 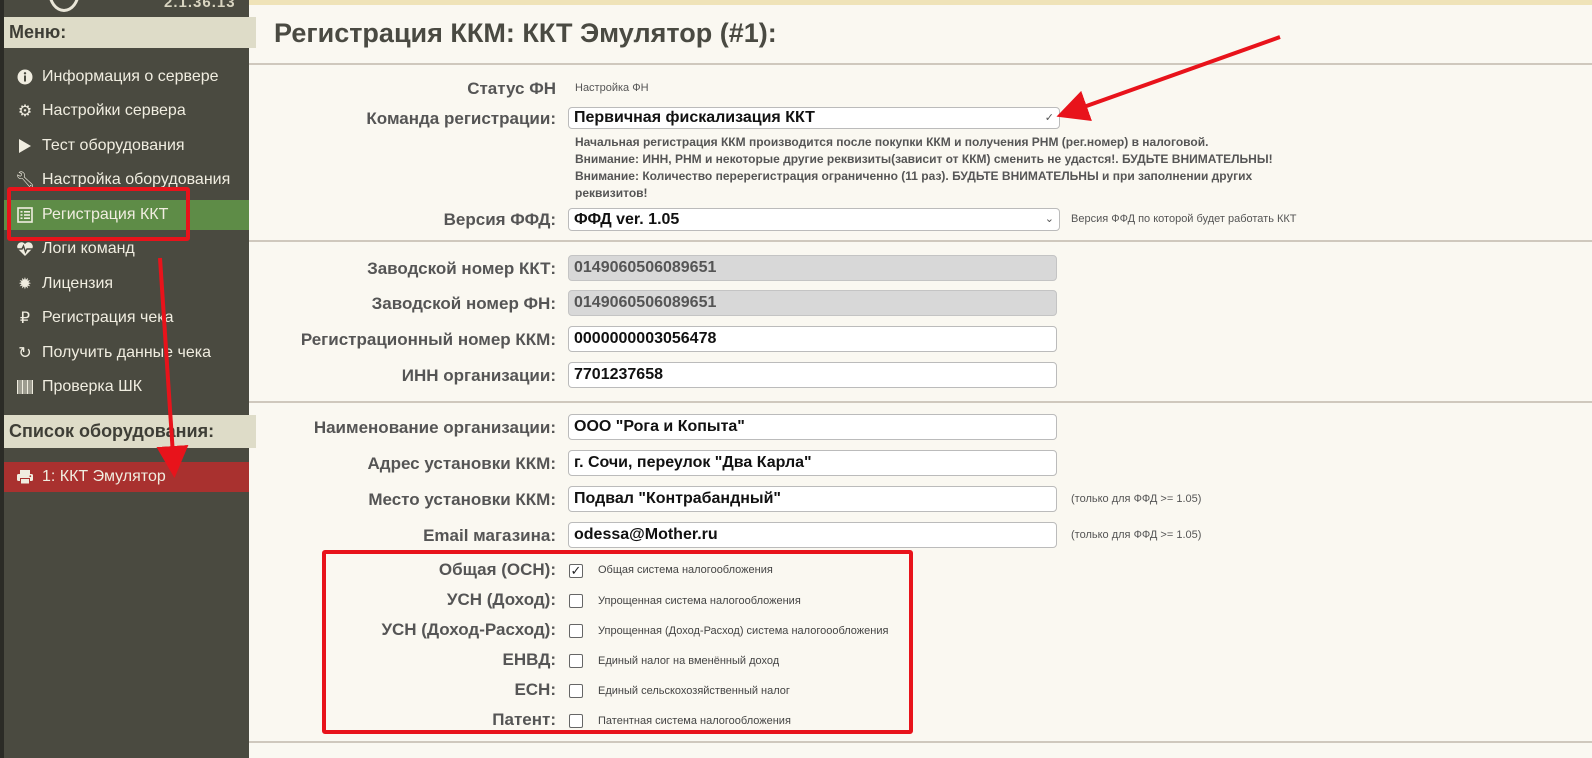 What do you see at coordinates (114, 110) in the screenshot?
I see `sidebar-item-label: Настройки сервера` at bounding box center [114, 110].